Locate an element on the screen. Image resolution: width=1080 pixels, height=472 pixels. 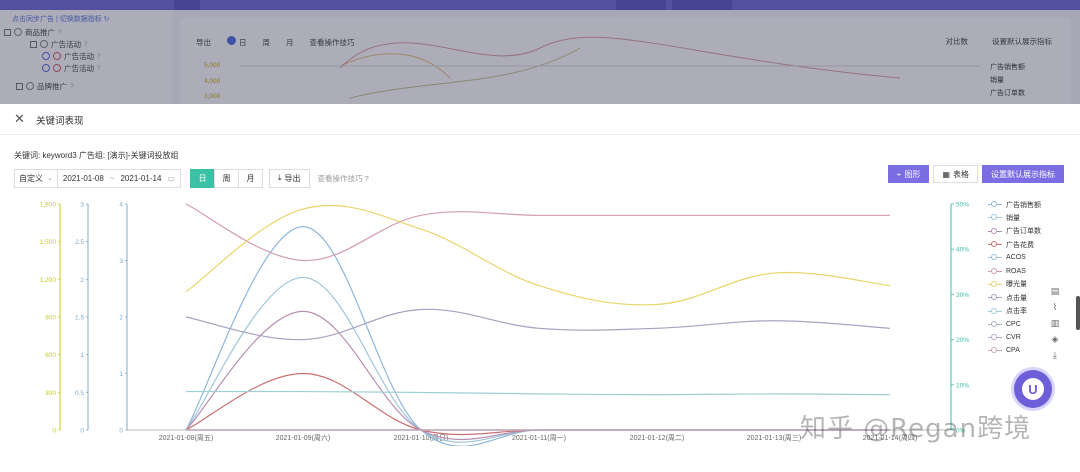
legend-label: CPC is located at coordinates (1013, 324).